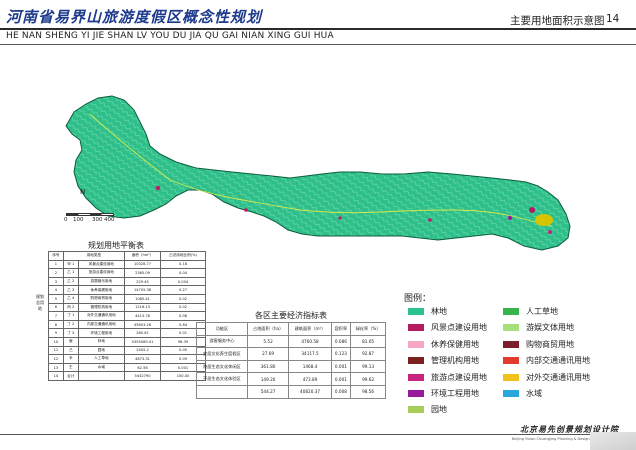 The width and height of the screenshot is (636, 450). I want to click on table-header: 容积率, so click(341, 329).